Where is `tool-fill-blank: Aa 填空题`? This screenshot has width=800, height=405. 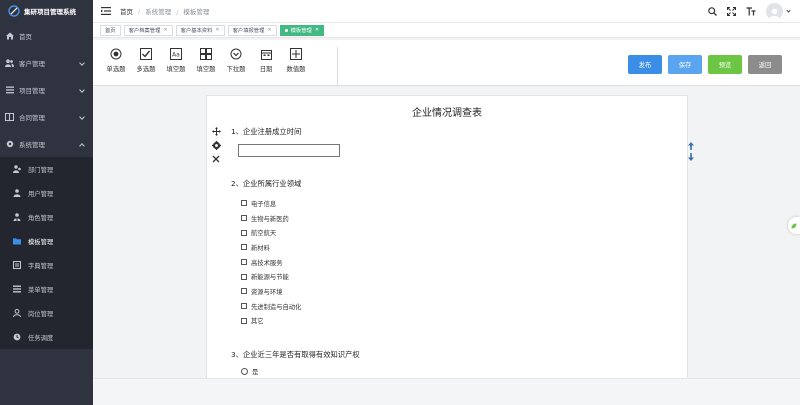 tool-fill-blank: Aa 填空题 is located at coordinates (176, 66).